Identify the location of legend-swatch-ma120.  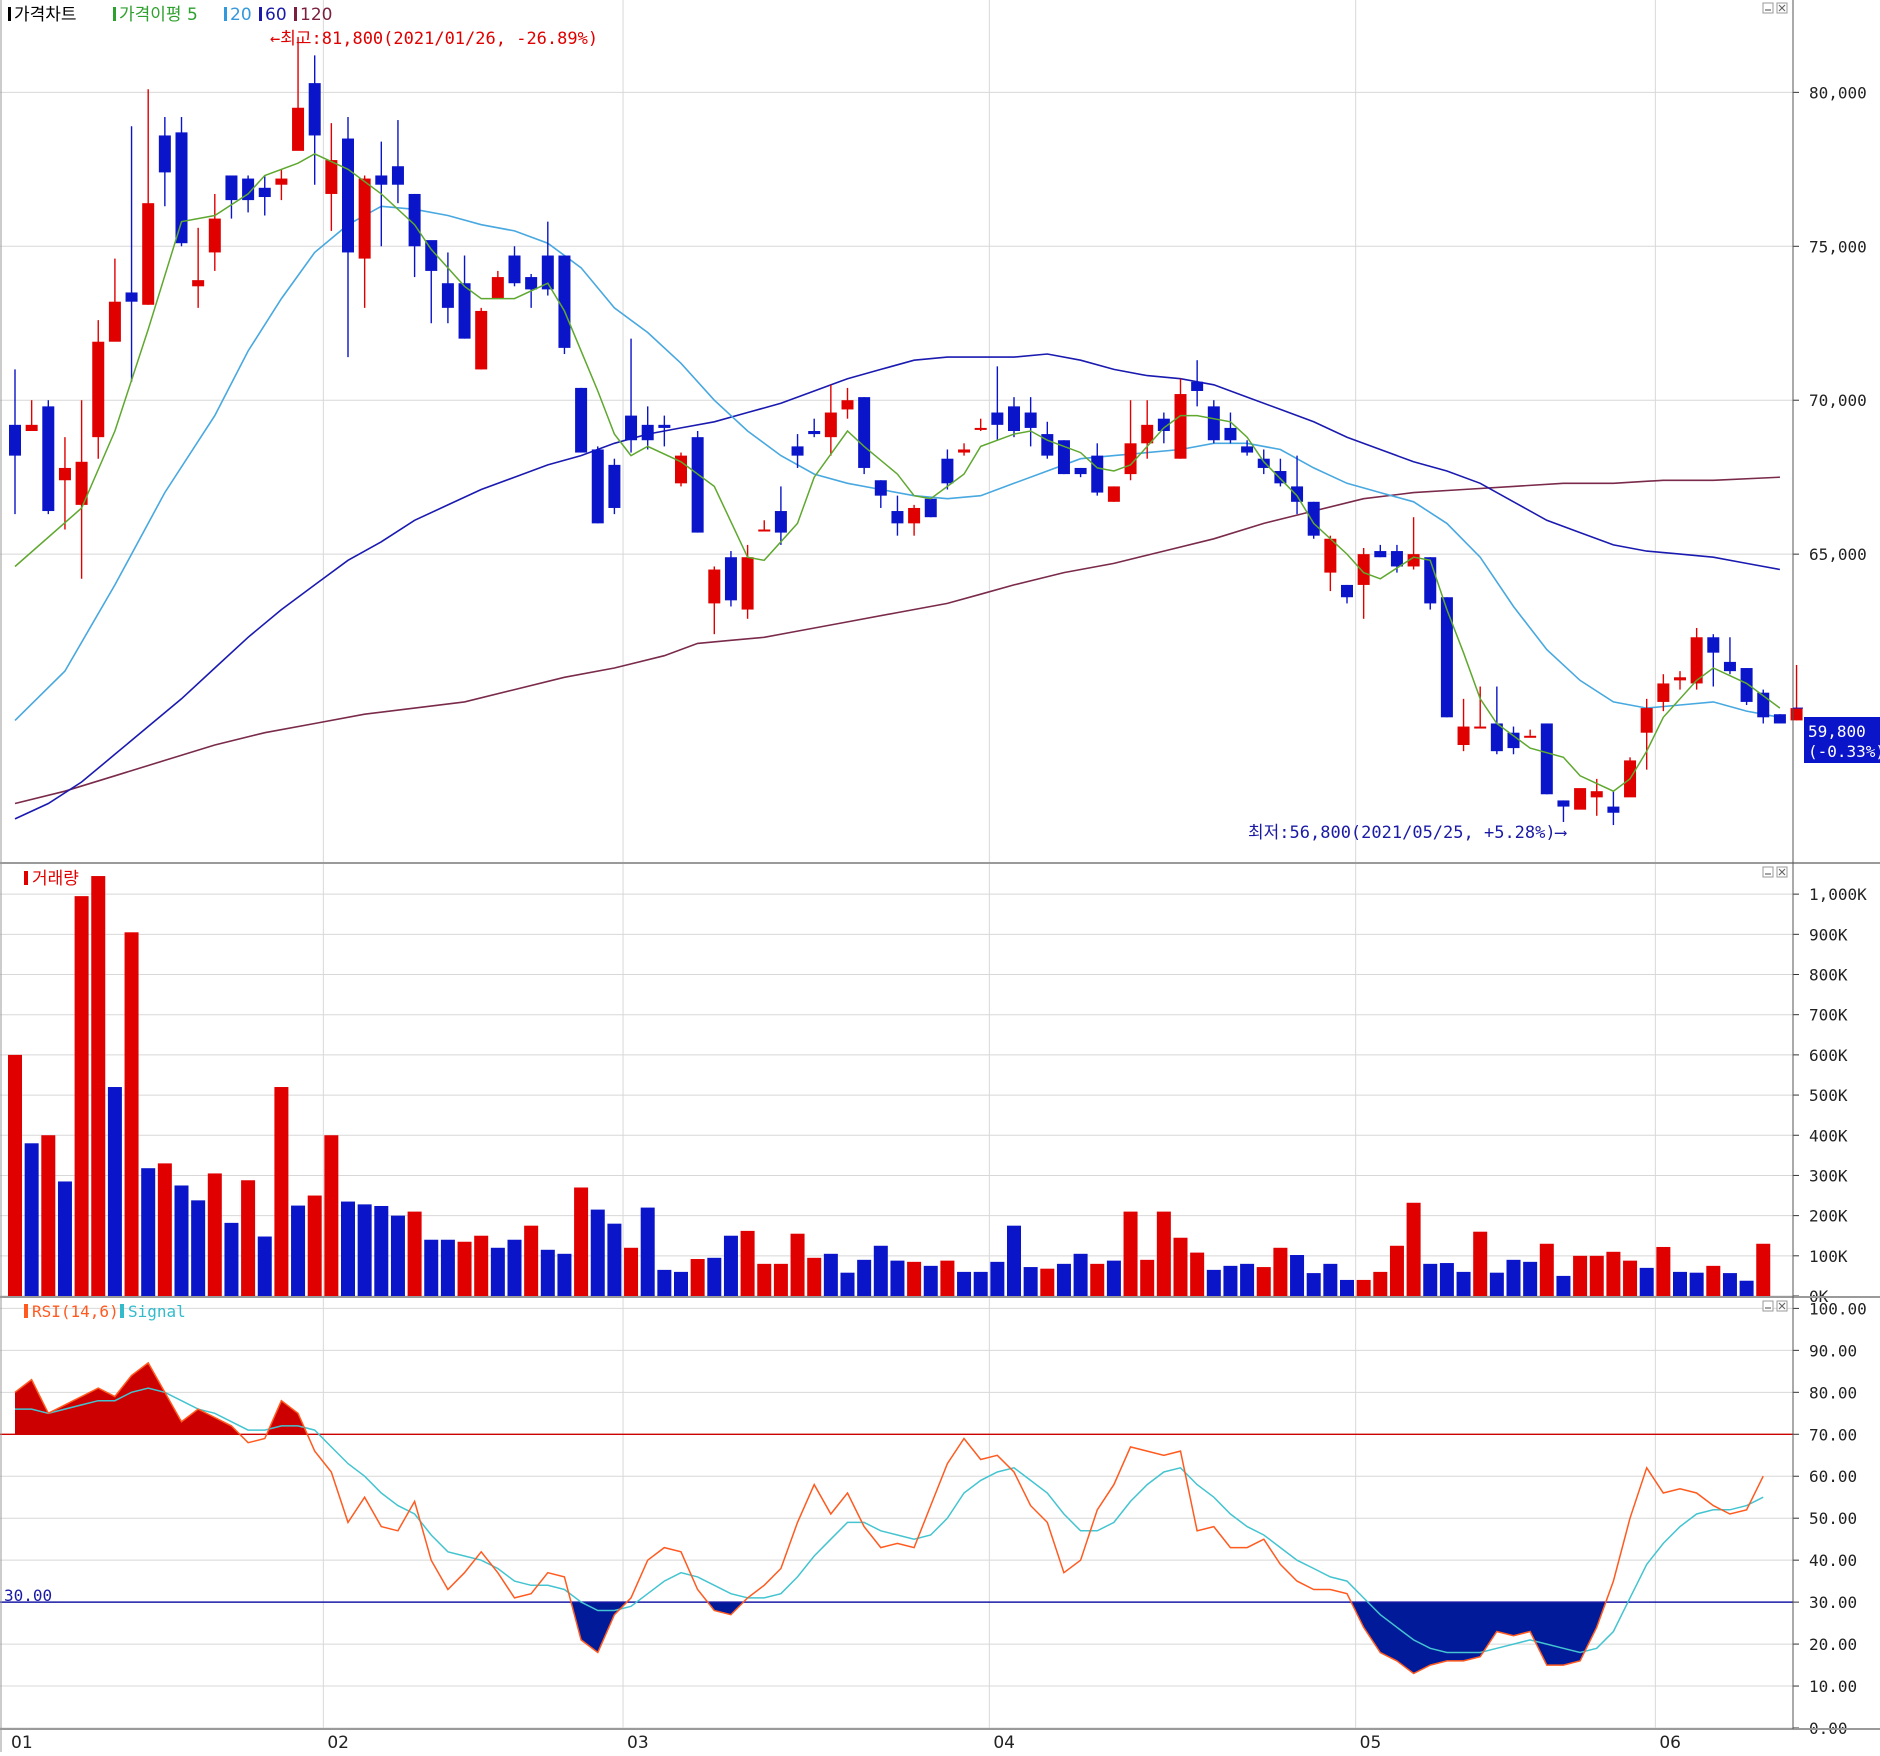
(295, 14).